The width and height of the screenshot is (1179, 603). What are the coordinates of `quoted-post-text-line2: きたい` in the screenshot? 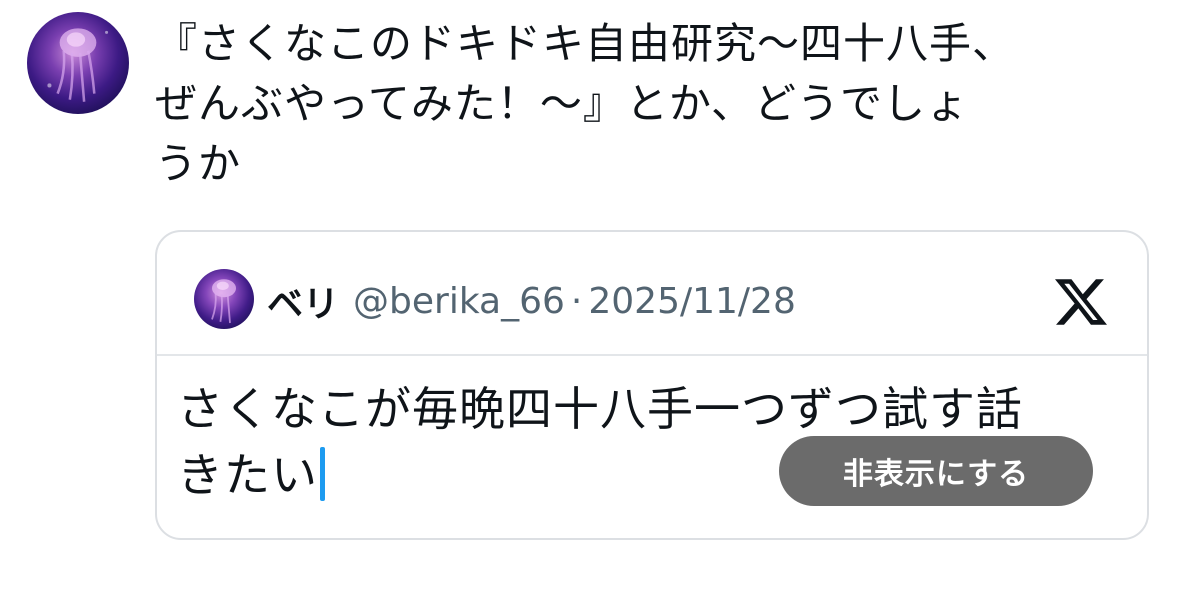 It's located at (247, 475).